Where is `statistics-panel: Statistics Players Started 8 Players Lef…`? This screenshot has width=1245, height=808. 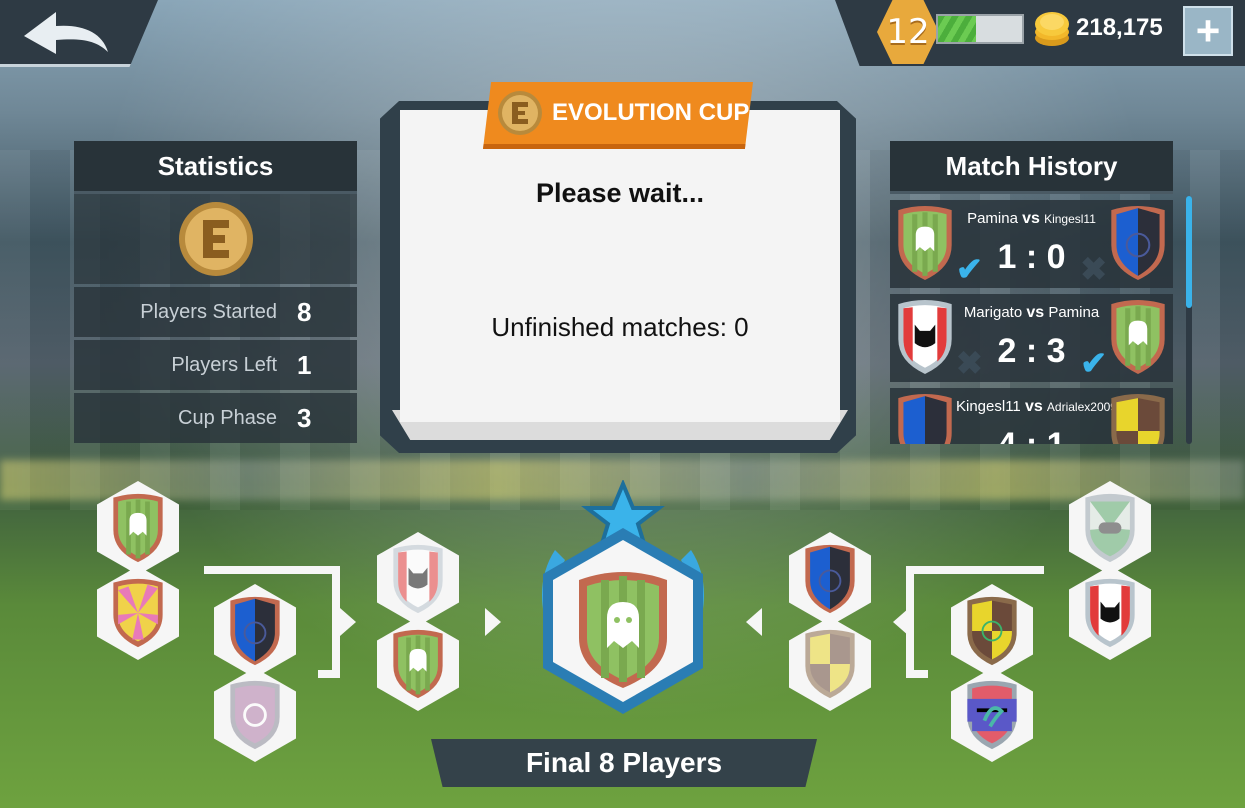 statistics-panel: Statistics Players Started 8 Players Lef… is located at coordinates (215, 292).